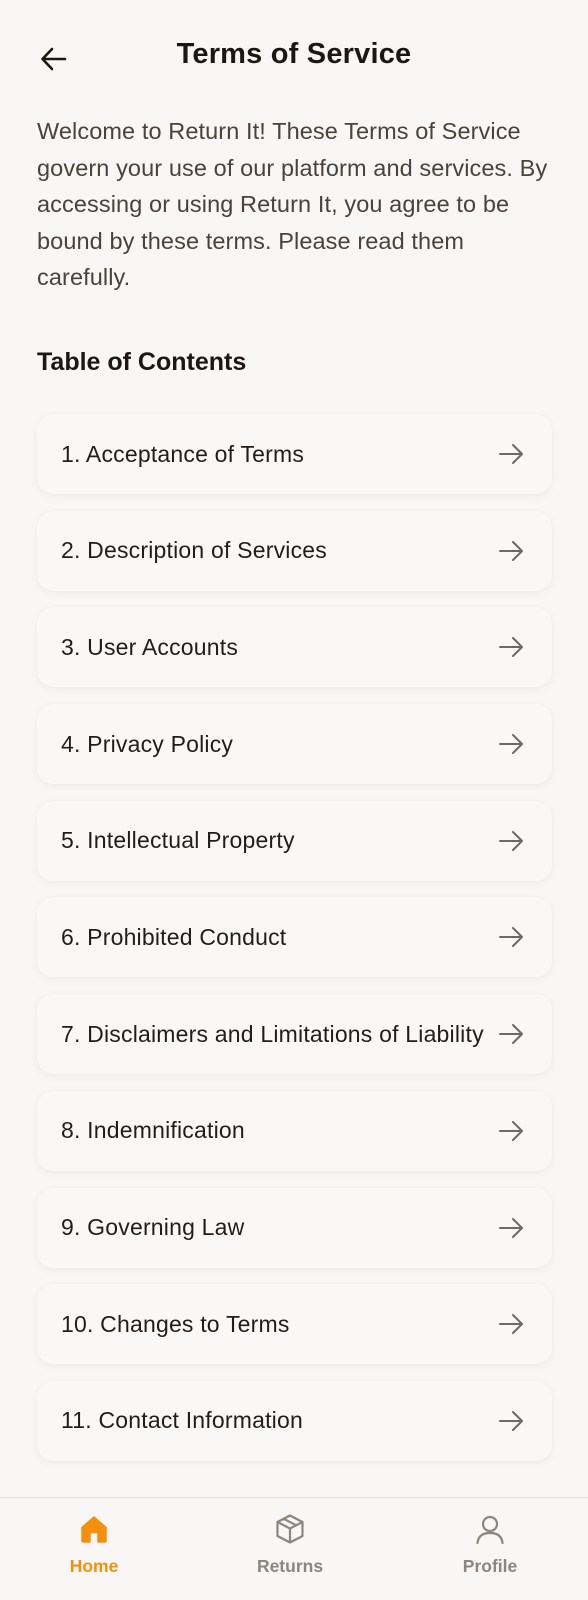 This screenshot has width=588, height=1600. What do you see at coordinates (150, 646) in the screenshot?
I see `toc-item-label: 3. User Accounts` at bounding box center [150, 646].